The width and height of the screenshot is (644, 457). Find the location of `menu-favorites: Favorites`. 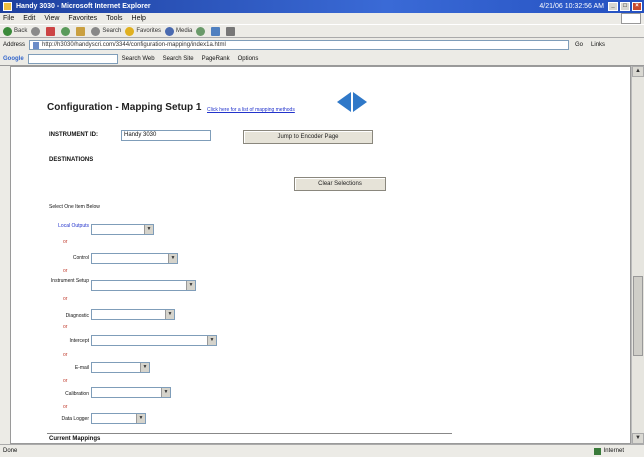

menu-favorites: Favorites is located at coordinates (82, 18).